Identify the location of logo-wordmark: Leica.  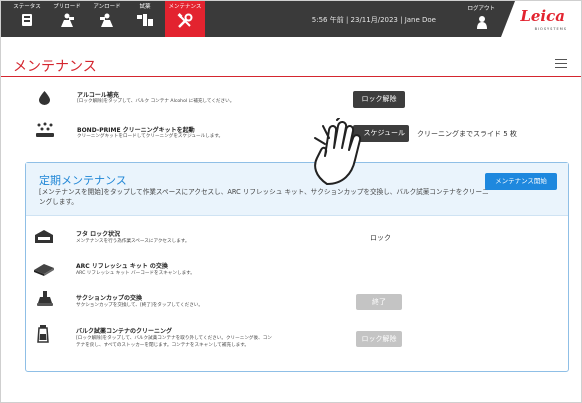
(542, 16).